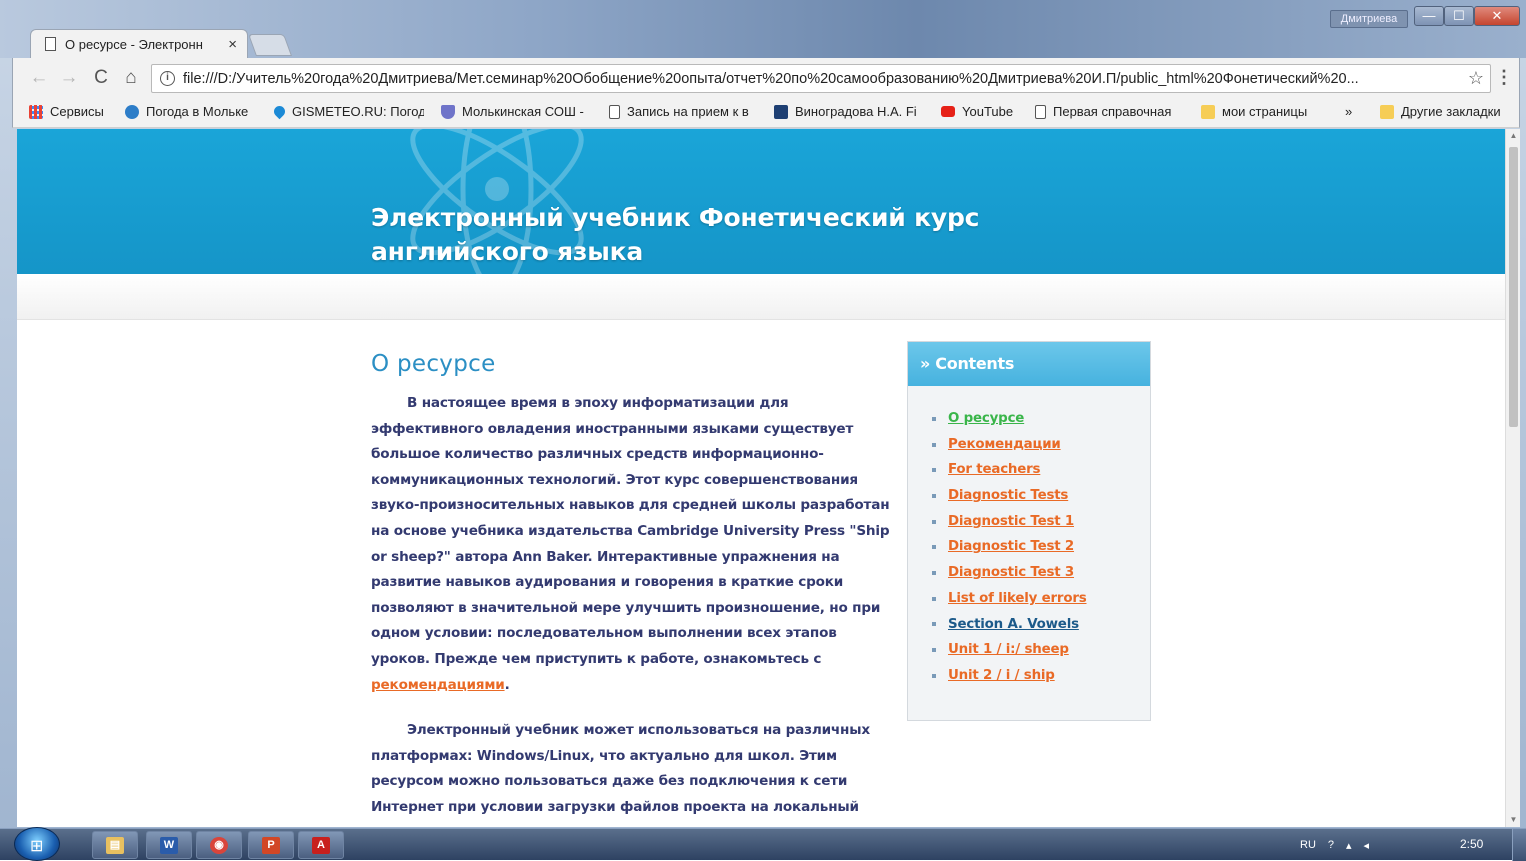 The width and height of the screenshot is (1526, 861). Describe the element at coordinates (1011, 522) in the screenshot. I see `link-diagnostic-test-1: Diagnostic Test 1` at that location.